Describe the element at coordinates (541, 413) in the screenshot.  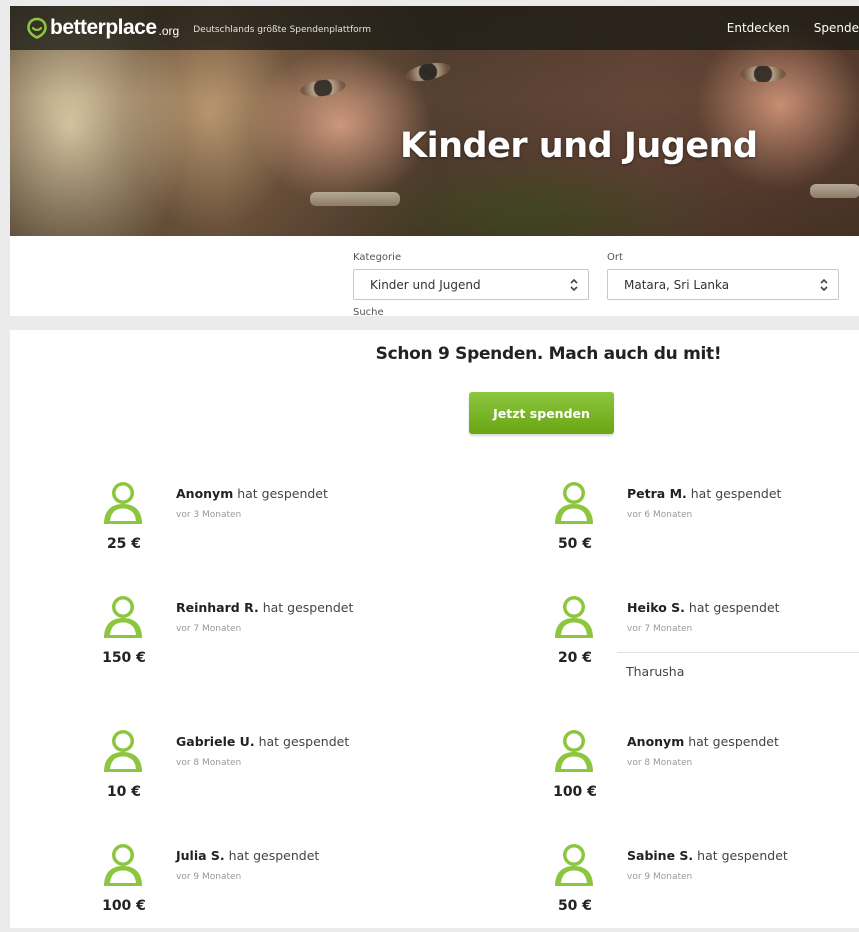
I see `donate-now-button: Jetzt spenden` at that location.